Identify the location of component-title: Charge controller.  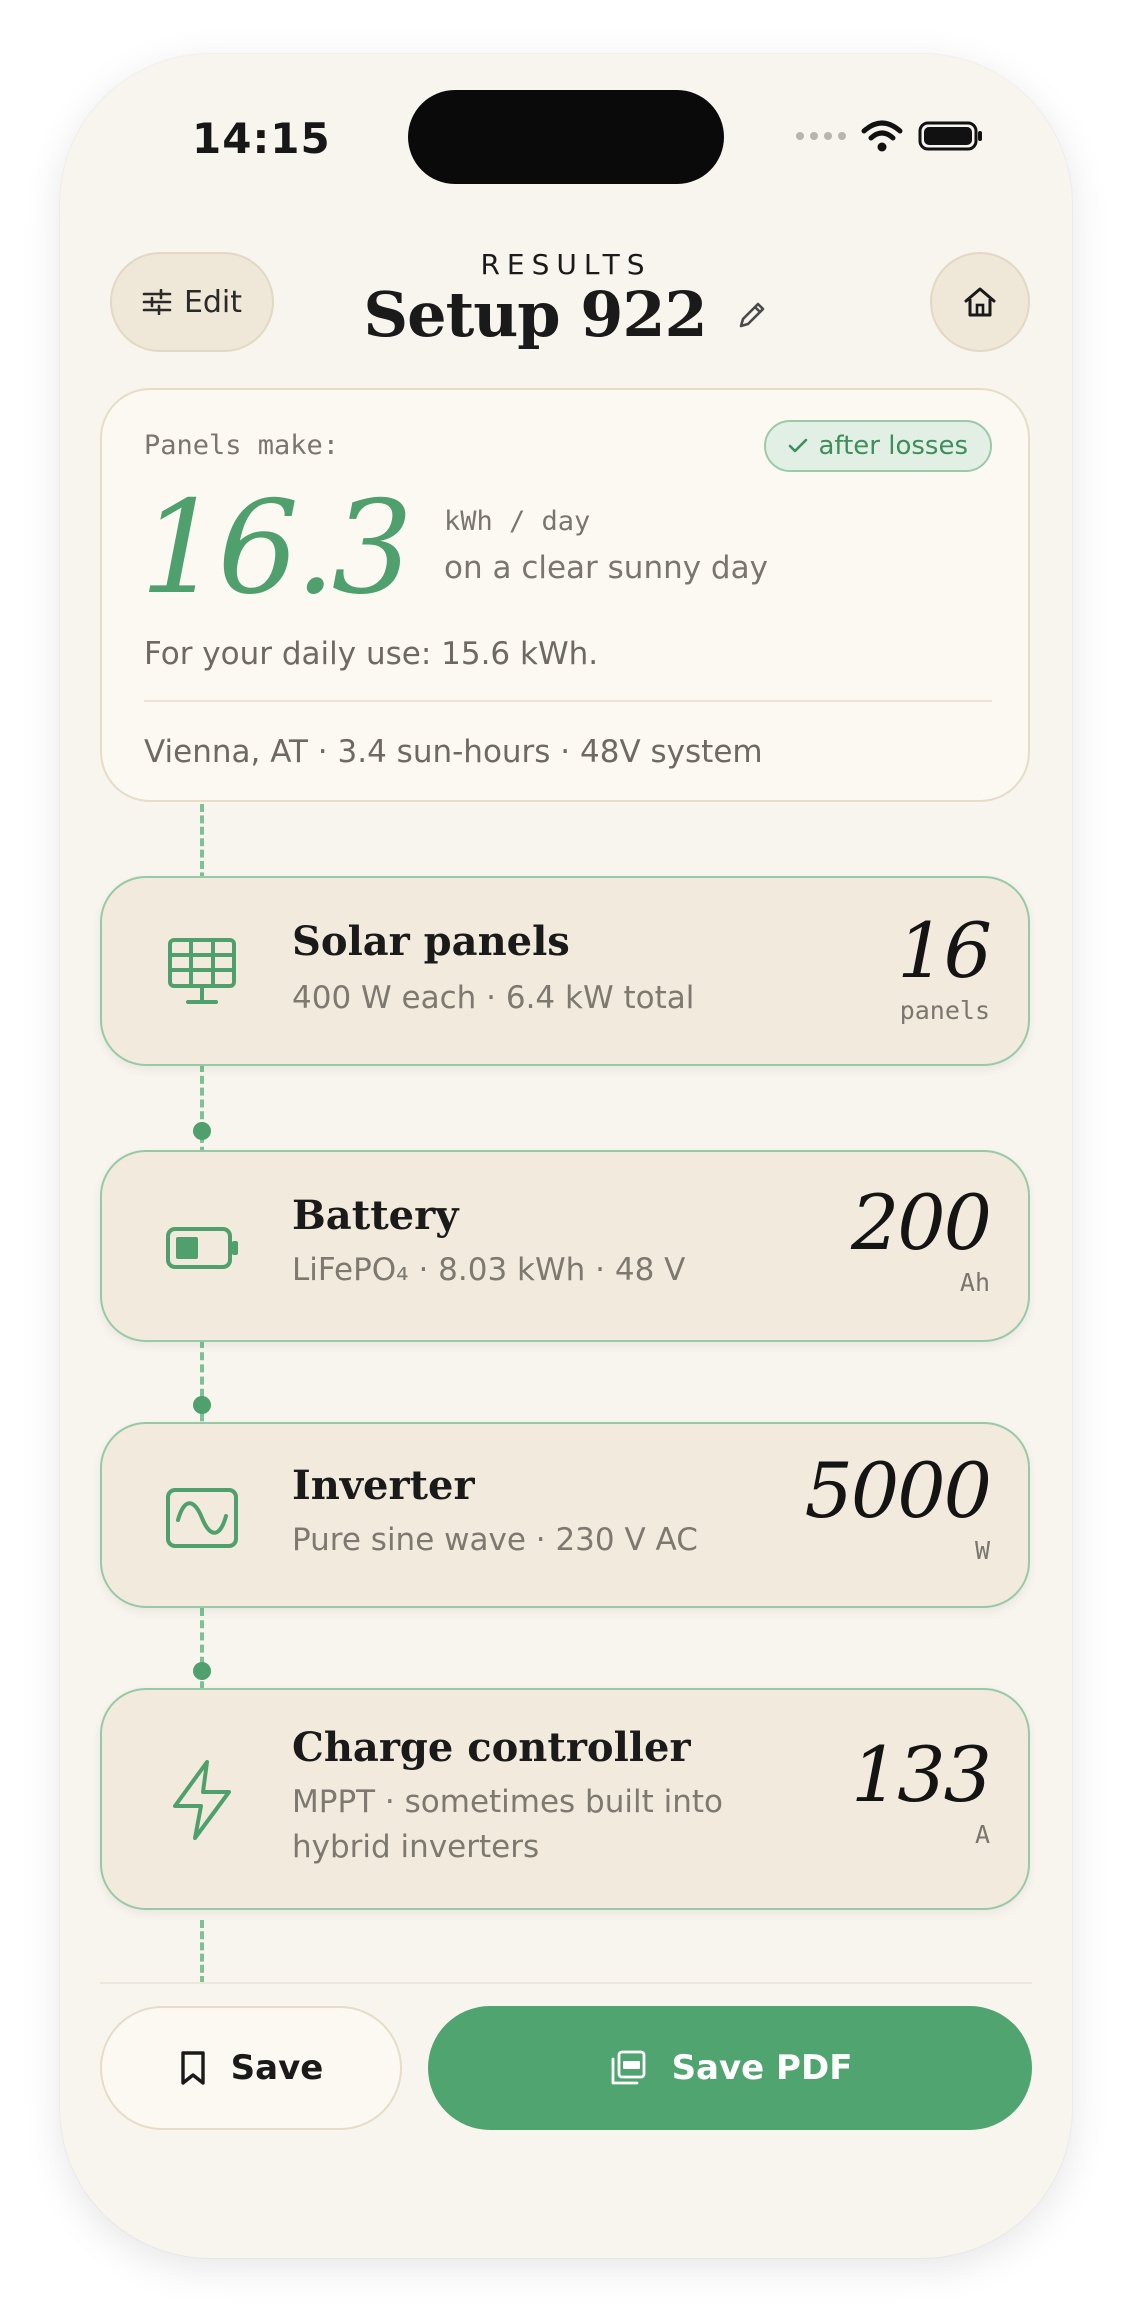
(491, 1747).